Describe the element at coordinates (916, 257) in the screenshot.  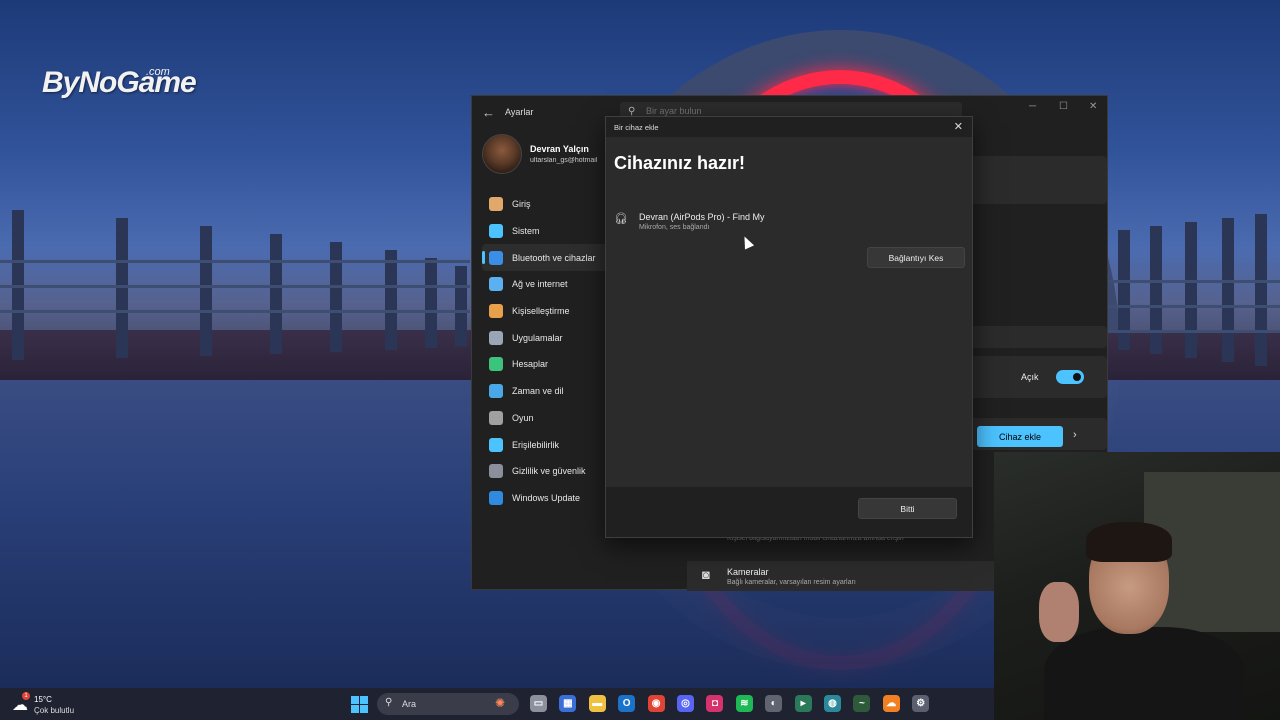
I see `disconnect-button: Bağlantıyı Kes` at that location.